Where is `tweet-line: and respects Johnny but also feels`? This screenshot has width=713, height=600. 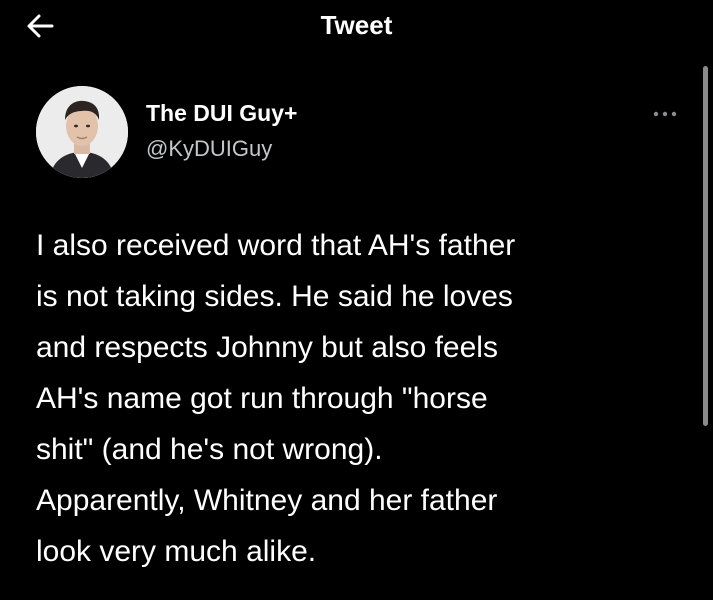 tweet-line: and respects Johnny but also feels is located at coordinates (267, 347).